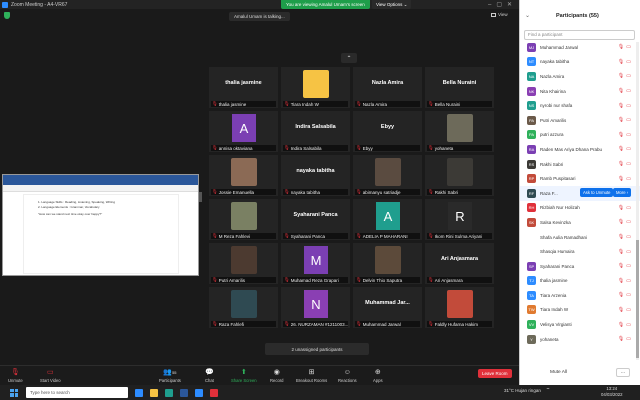  Describe the element at coordinates (50, 376) in the screenshot. I see `start-video-button: ▭ Start Video` at that location.